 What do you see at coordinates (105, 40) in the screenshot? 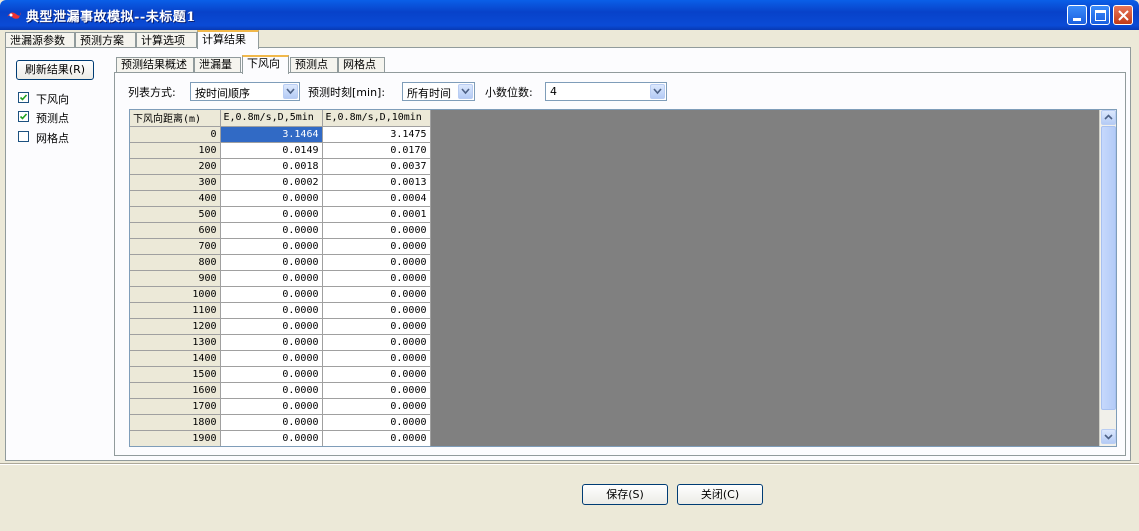
I see `tab-prediction-plan: 预测方案` at bounding box center [105, 40].